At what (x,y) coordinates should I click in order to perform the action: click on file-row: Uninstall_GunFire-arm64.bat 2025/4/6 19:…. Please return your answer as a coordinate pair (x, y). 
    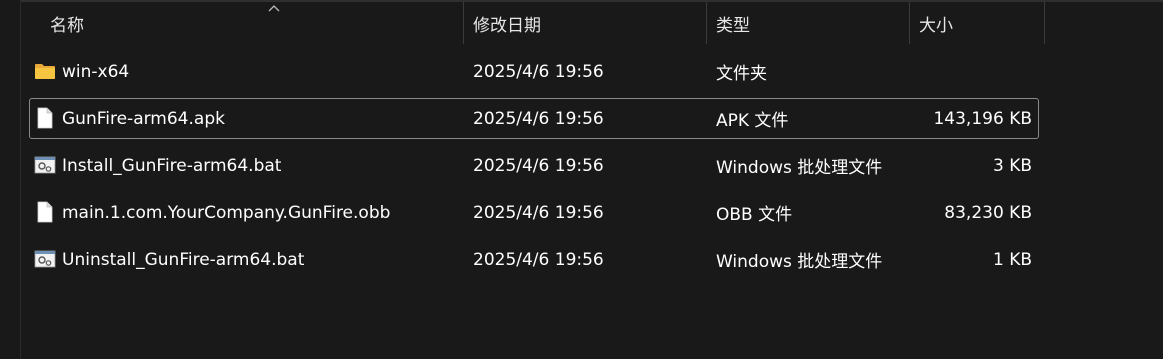
    Looking at the image, I should click on (534, 259).